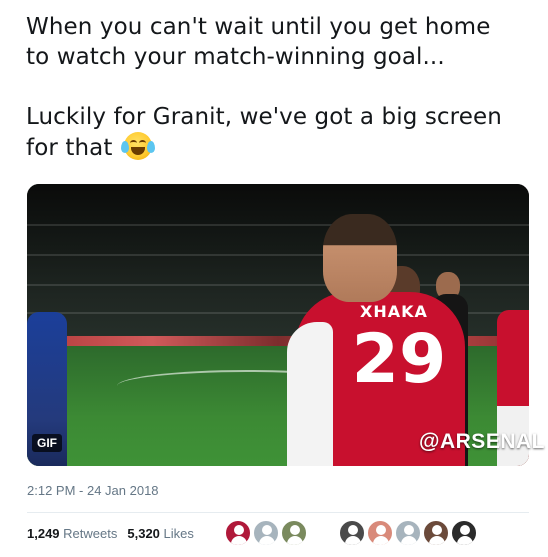 The height and width of the screenshot is (557, 548). I want to click on shirt-name: XHAKA, so click(394, 311).